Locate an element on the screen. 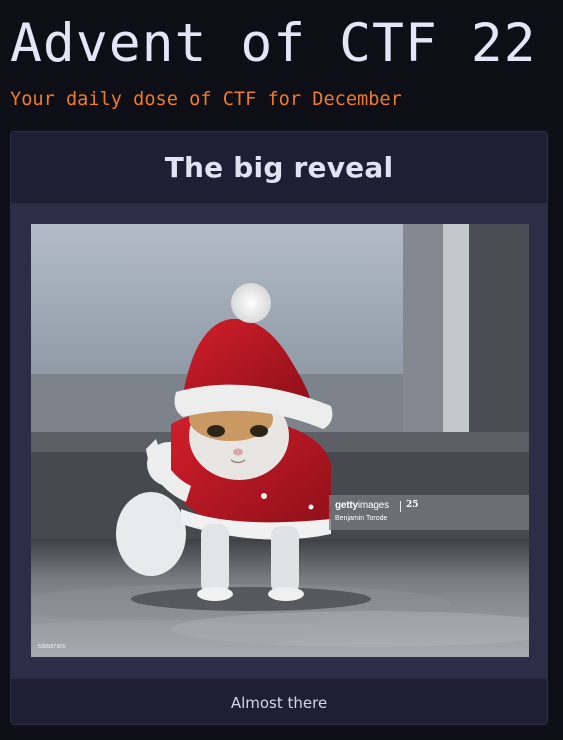 The width and height of the screenshot is (563, 740). photographer-credit: Benjamin Torode is located at coordinates (361, 518).